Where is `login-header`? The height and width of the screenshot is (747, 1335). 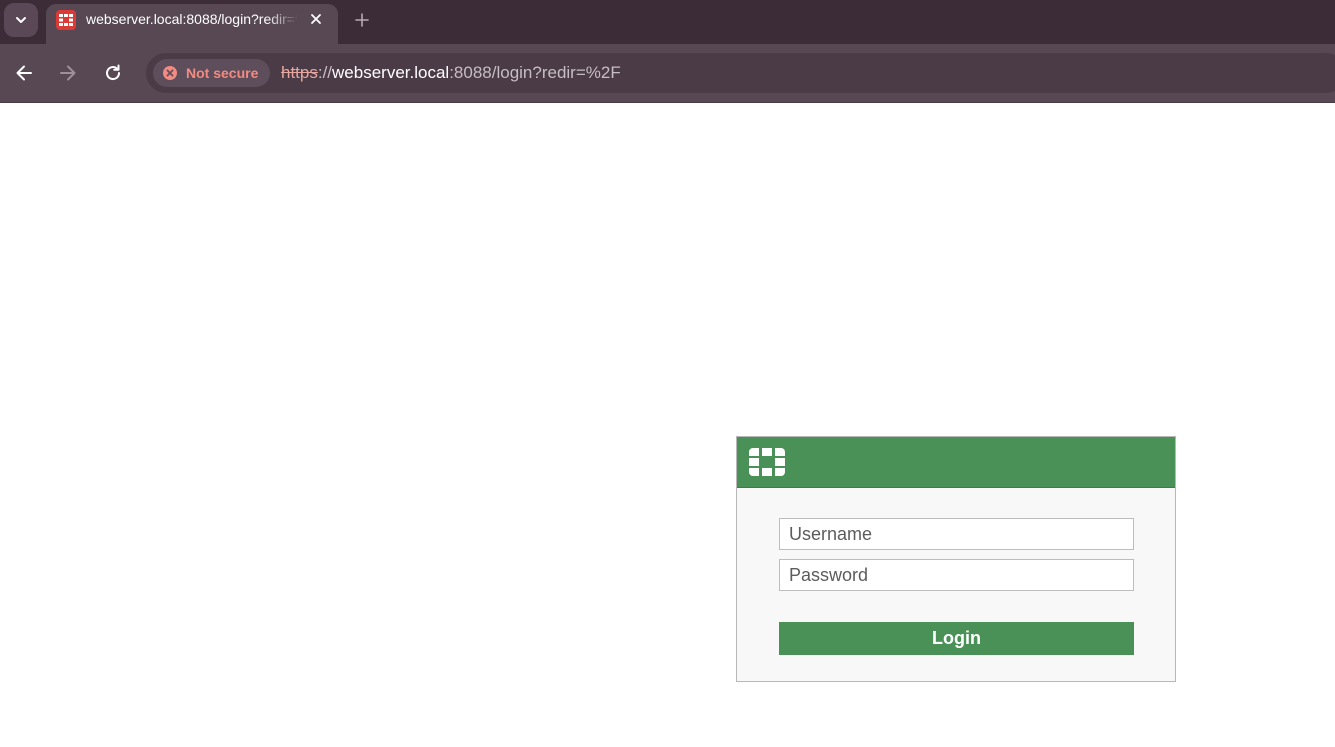
login-header is located at coordinates (956, 462).